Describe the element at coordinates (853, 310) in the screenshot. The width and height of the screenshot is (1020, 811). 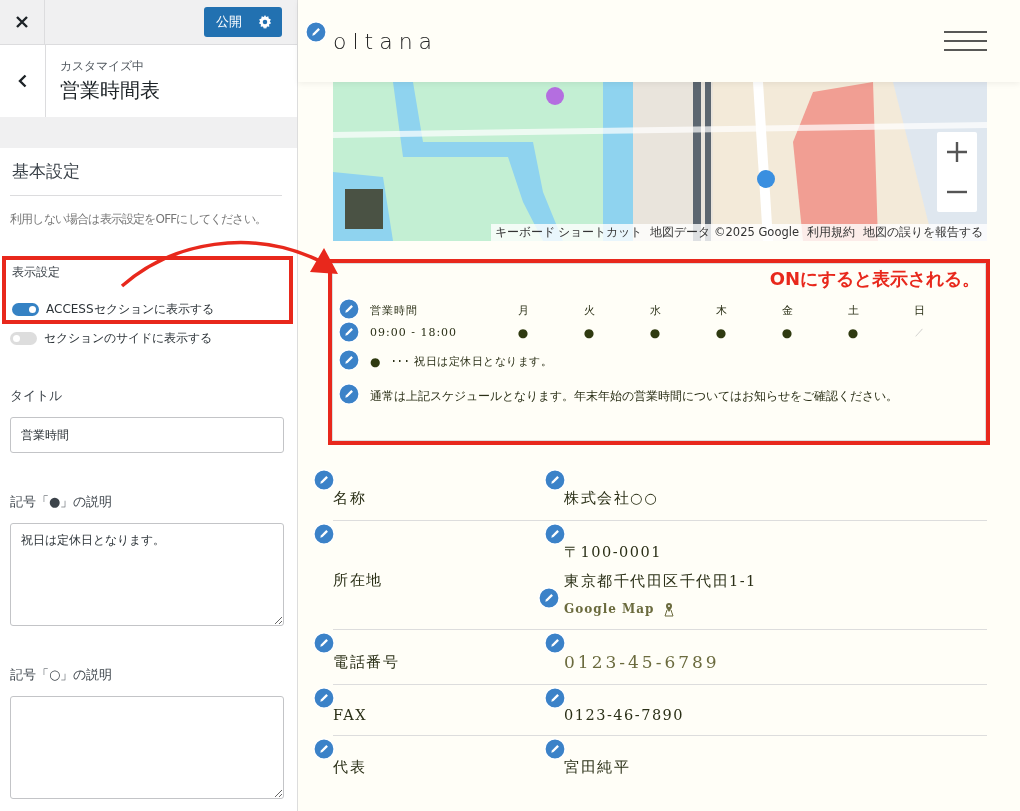
I see `weekday-label: 土` at that location.